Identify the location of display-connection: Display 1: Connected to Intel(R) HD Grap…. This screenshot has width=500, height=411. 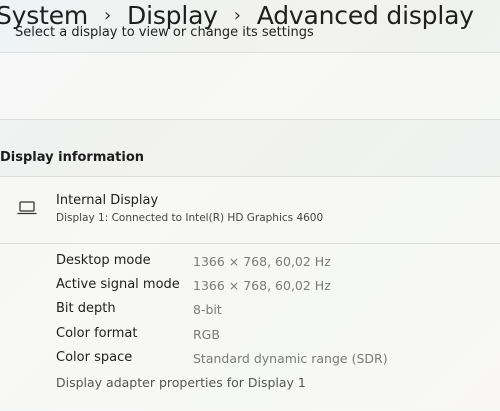
(190, 218).